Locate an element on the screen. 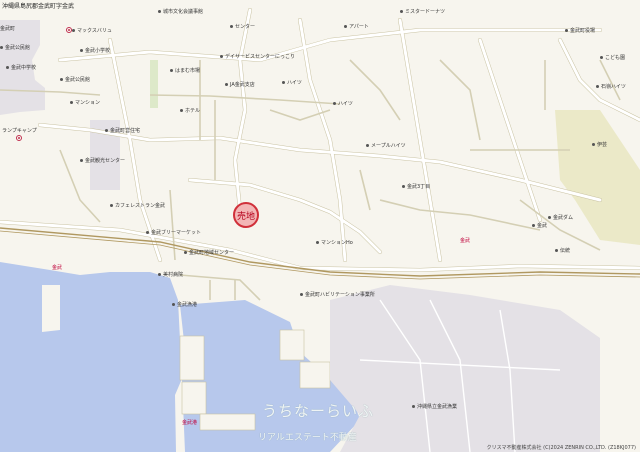 This screenshot has width=640, height=452. poi-label: 金武中学校 is located at coordinates (21, 68).